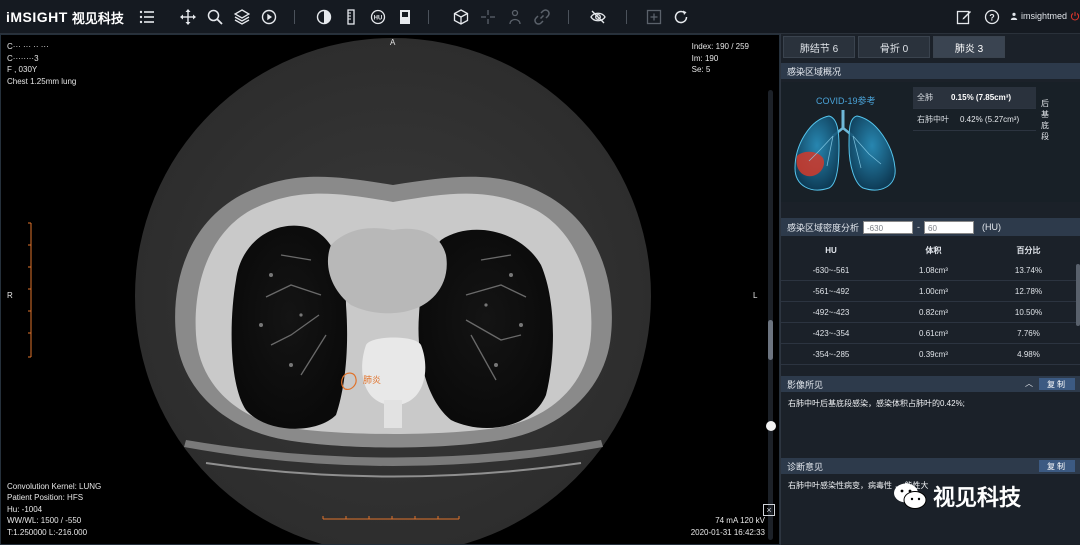 The width and height of the screenshot is (1080, 545). What do you see at coordinates (819, 47) in the screenshot?
I see `tab-nodule: 肺结节 6` at bounding box center [819, 47].